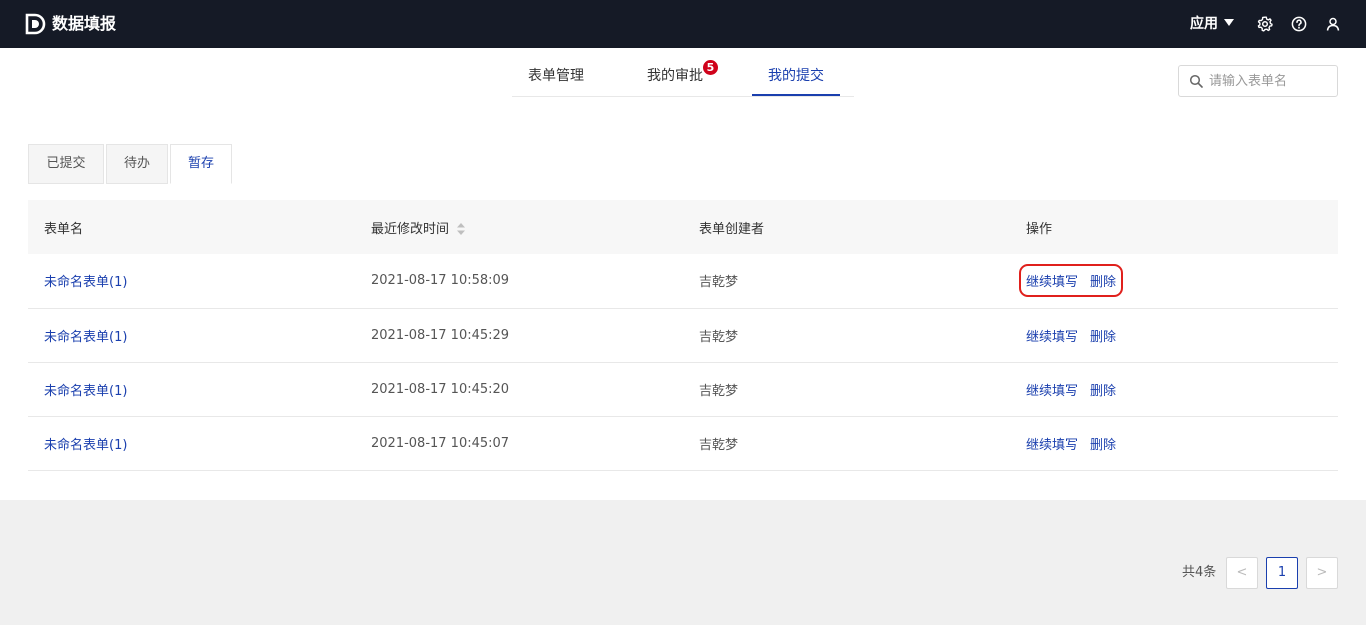 The image size is (1366, 625). I want to click on table-row: 未命名表单(1) 2021-08-17 10:45:07 吉乾梦 继续填写 删除, so click(683, 443).